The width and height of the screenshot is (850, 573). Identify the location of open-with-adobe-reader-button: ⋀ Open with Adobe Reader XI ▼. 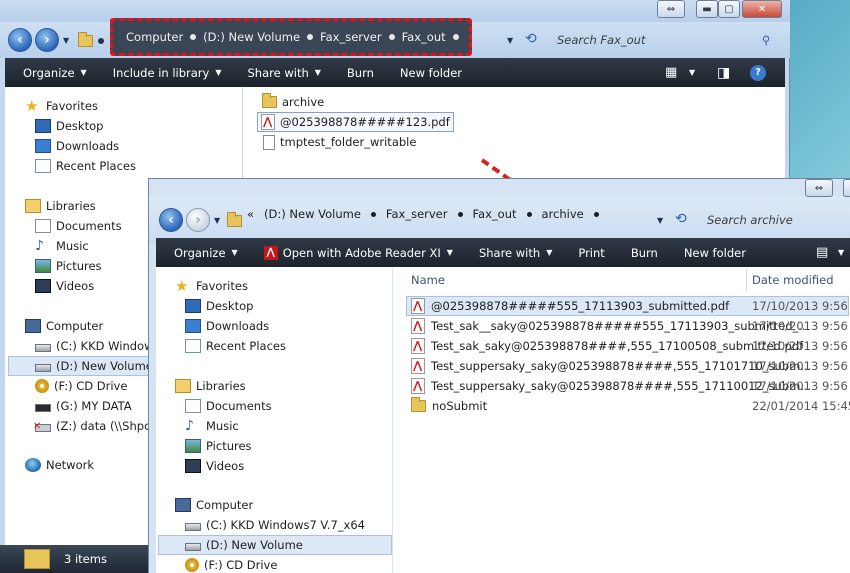
(358, 252).